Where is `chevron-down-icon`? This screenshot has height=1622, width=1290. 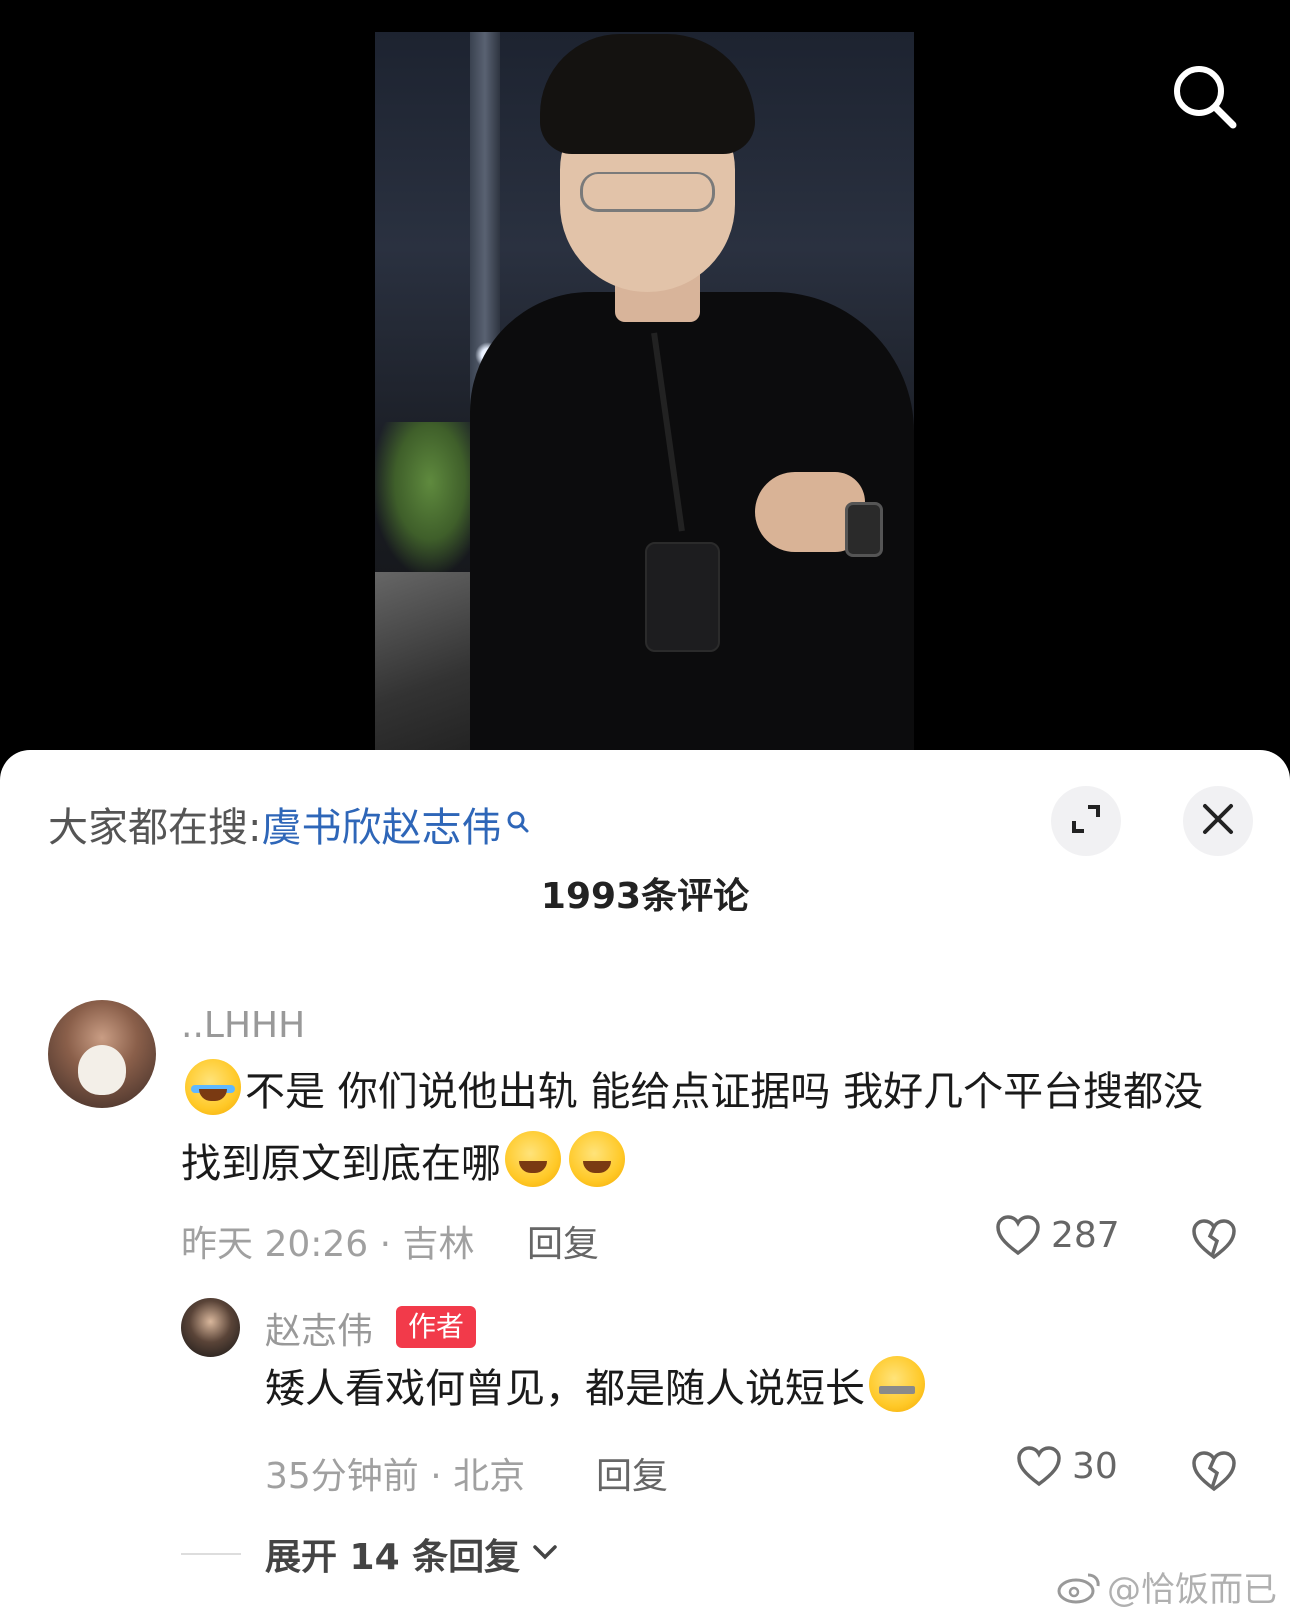 chevron-down-icon is located at coordinates (539, 1554).